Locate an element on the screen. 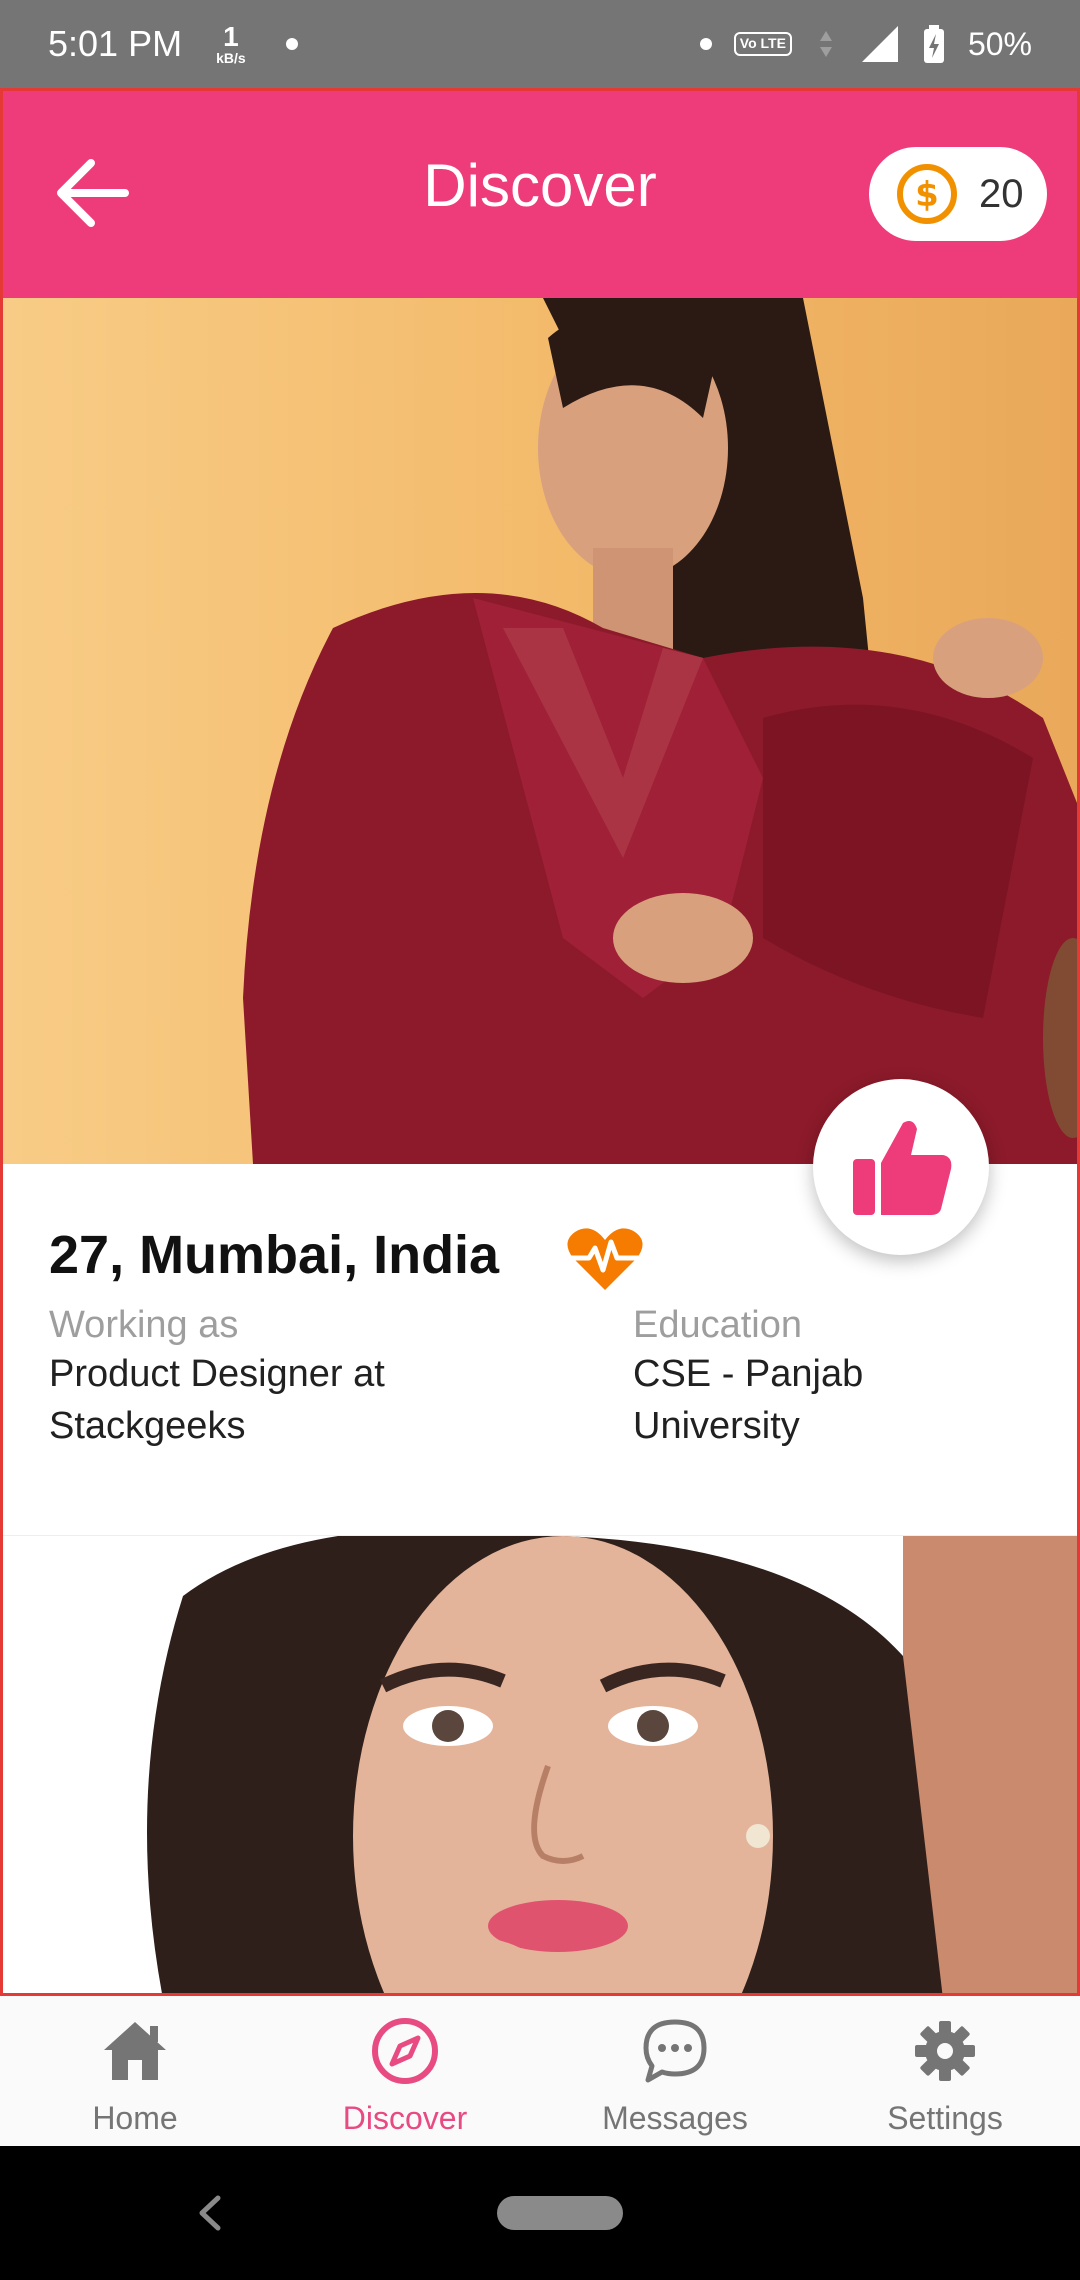  nav-item-home: Home is located at coordinates (135, 2071).